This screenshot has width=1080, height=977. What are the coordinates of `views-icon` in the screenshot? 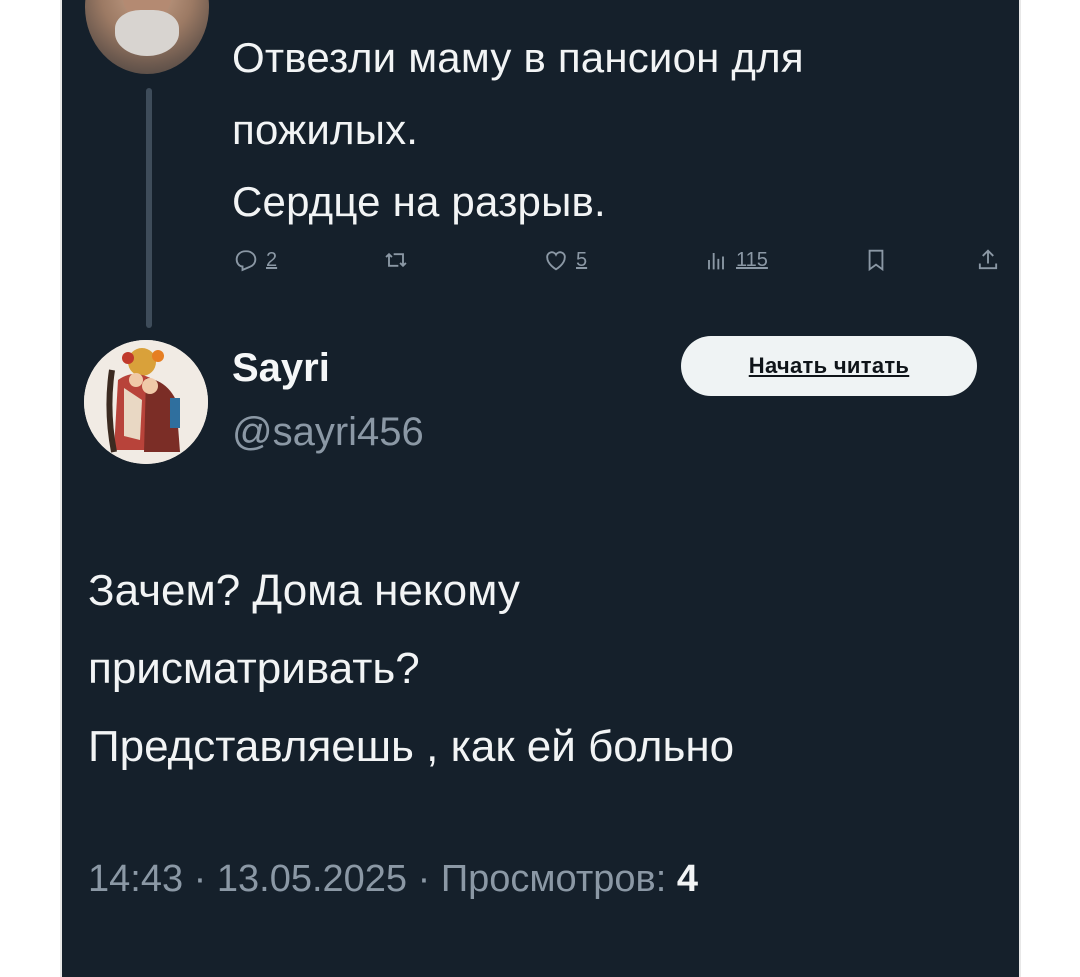 It's located at (716, 261).